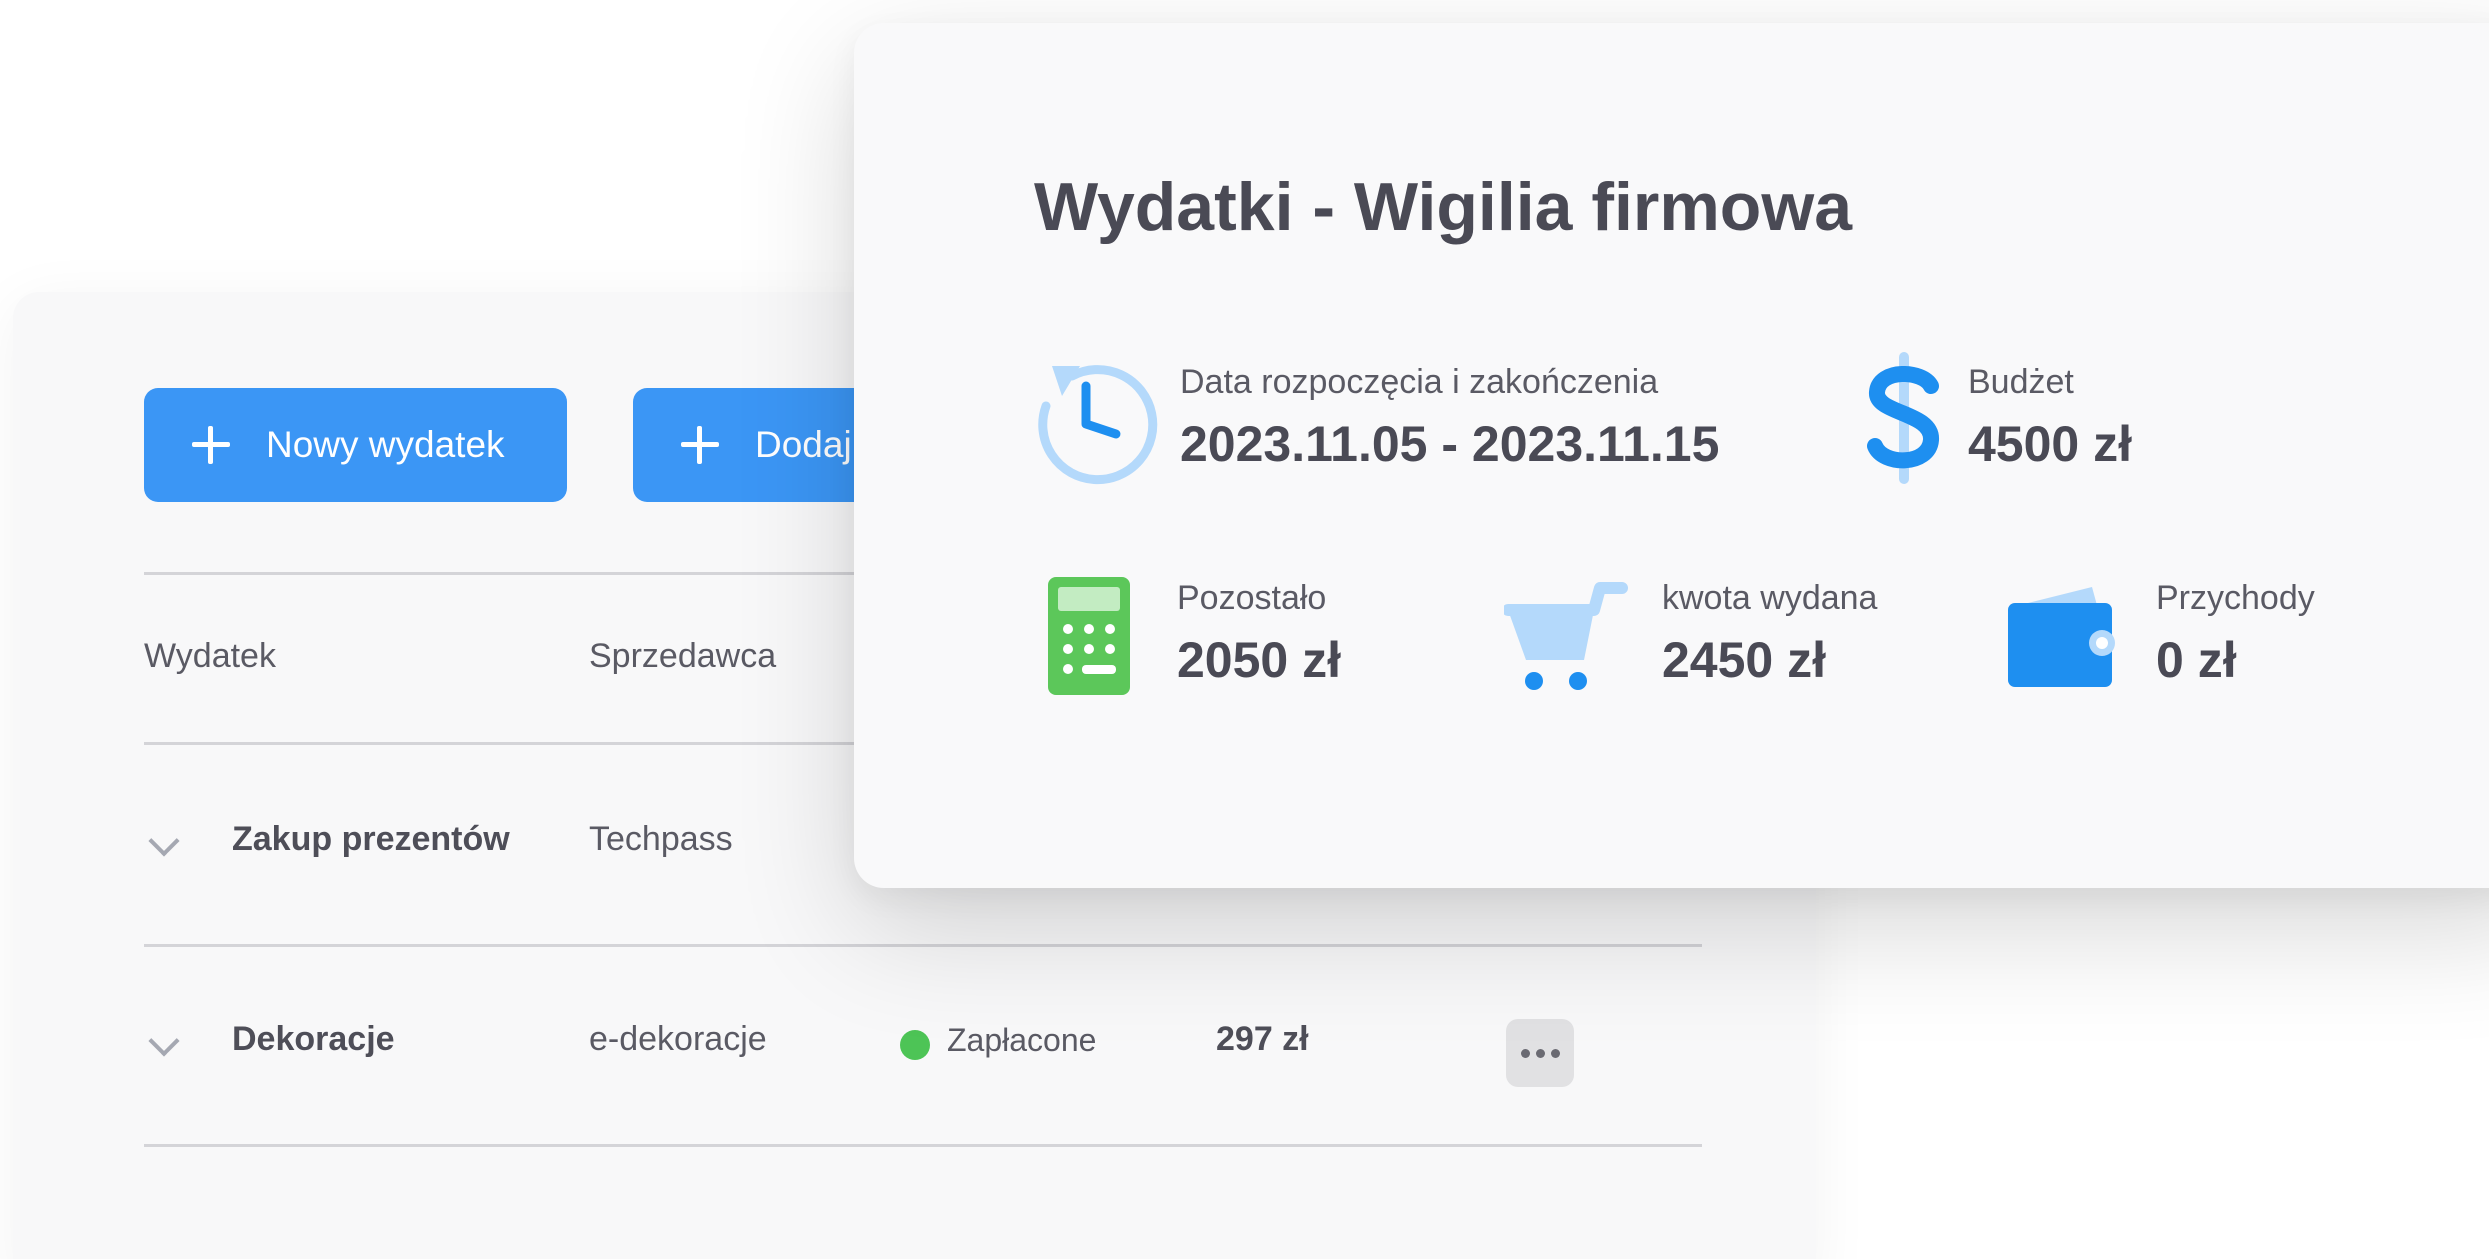 The width and height of the screenshot is (2489, 1259). Describe the element at coordinates (1450, 444) in the screenshot. I see `dates-value: 2023.11.05 - 2023.11.15` at that location.